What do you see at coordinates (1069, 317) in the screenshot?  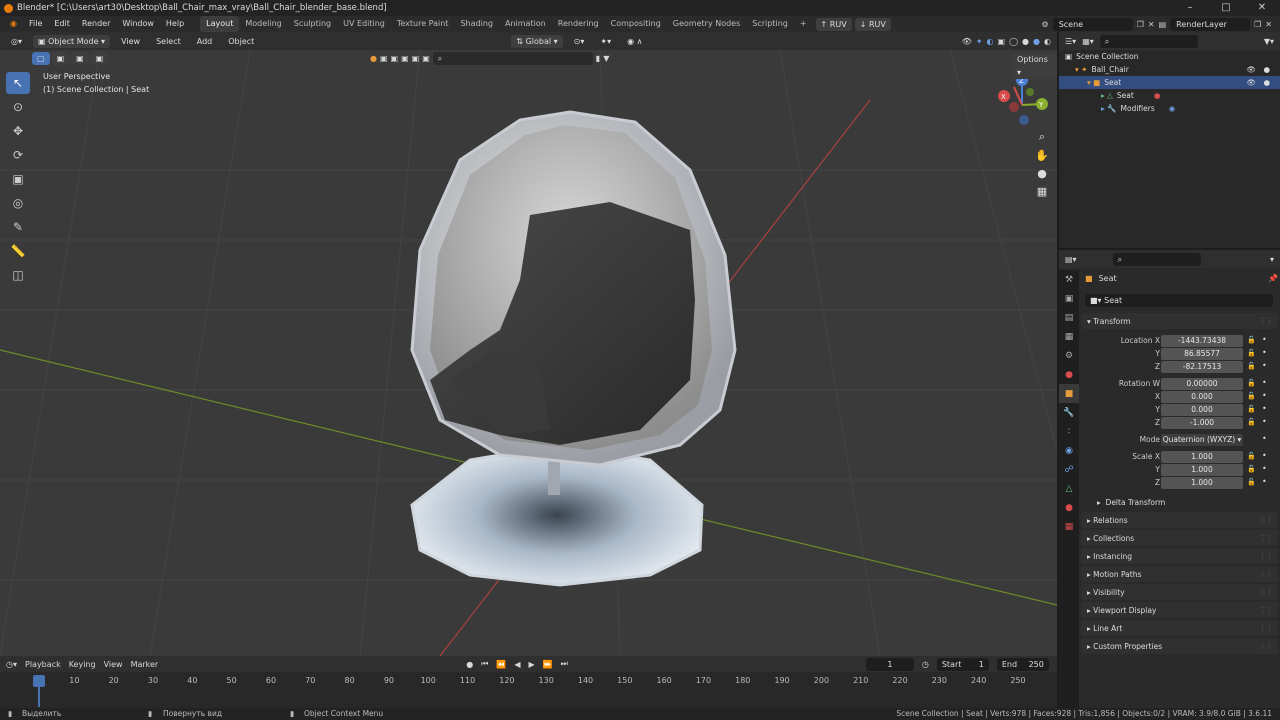 I see `output-tab-icon: ▤` at bounding box center [1069, 317].